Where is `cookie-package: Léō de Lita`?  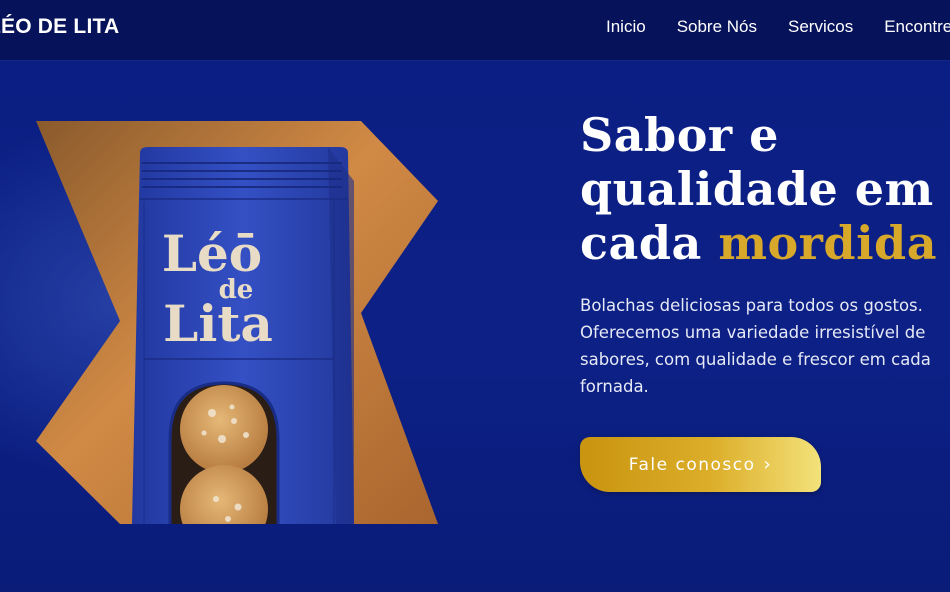
cookie-package: Léō de Lita is located at coordinates (243, 335).